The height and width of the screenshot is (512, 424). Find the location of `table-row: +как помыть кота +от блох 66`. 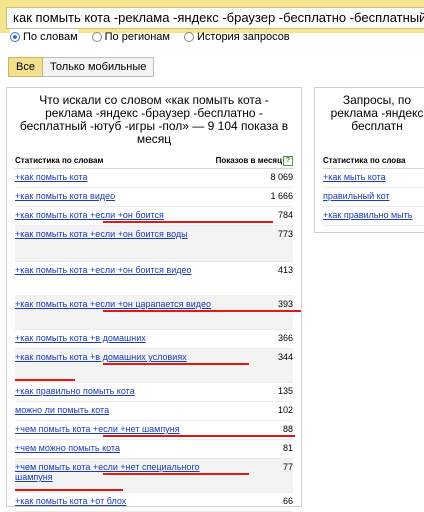

table-row: +как помыть кота +от блох 66 is located at coordinates (154, 502).